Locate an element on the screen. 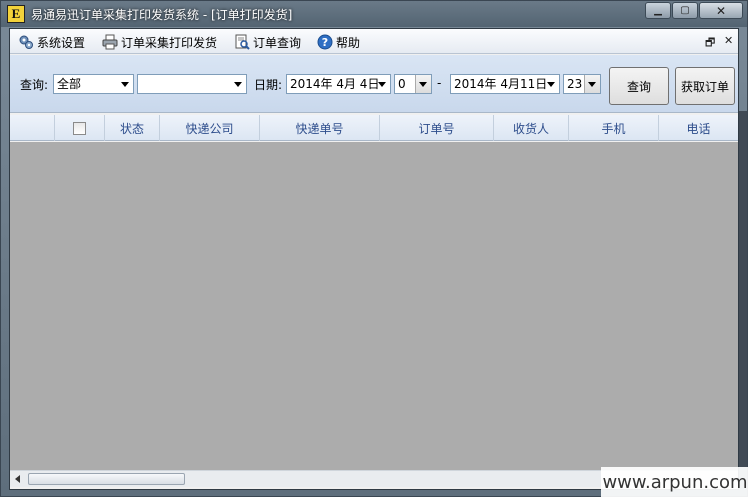 The width and height of the screenshot is (748, 497). close-icon: ✕ is located at coordinates (721, 10).